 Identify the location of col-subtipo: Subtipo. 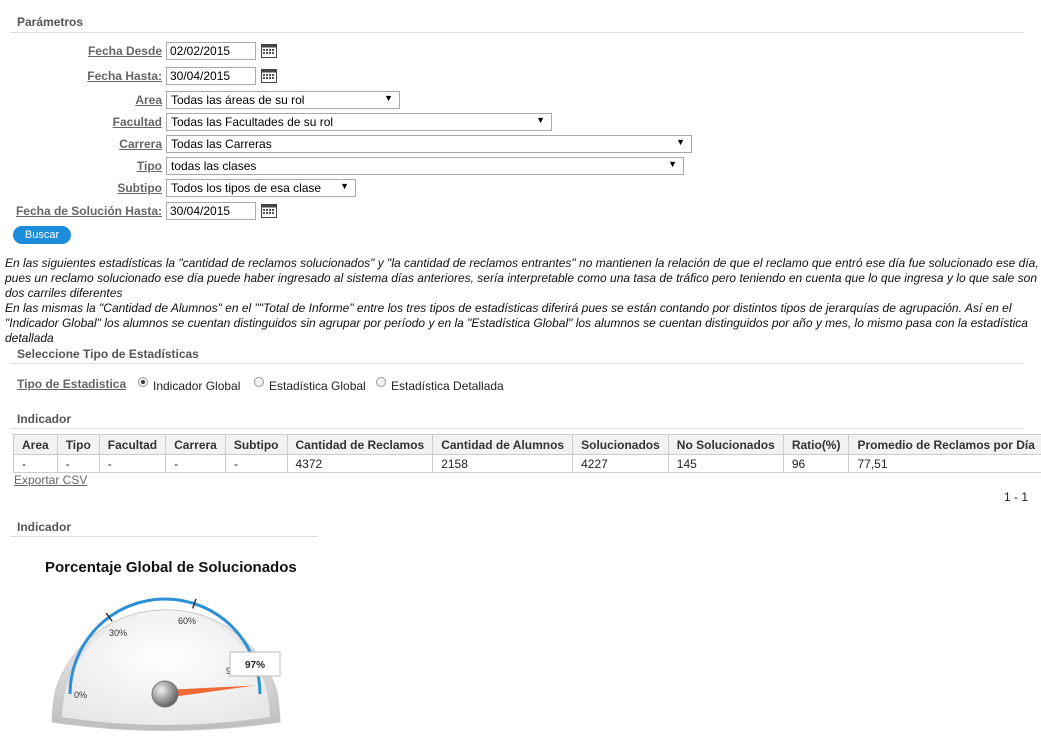
(256, 445).